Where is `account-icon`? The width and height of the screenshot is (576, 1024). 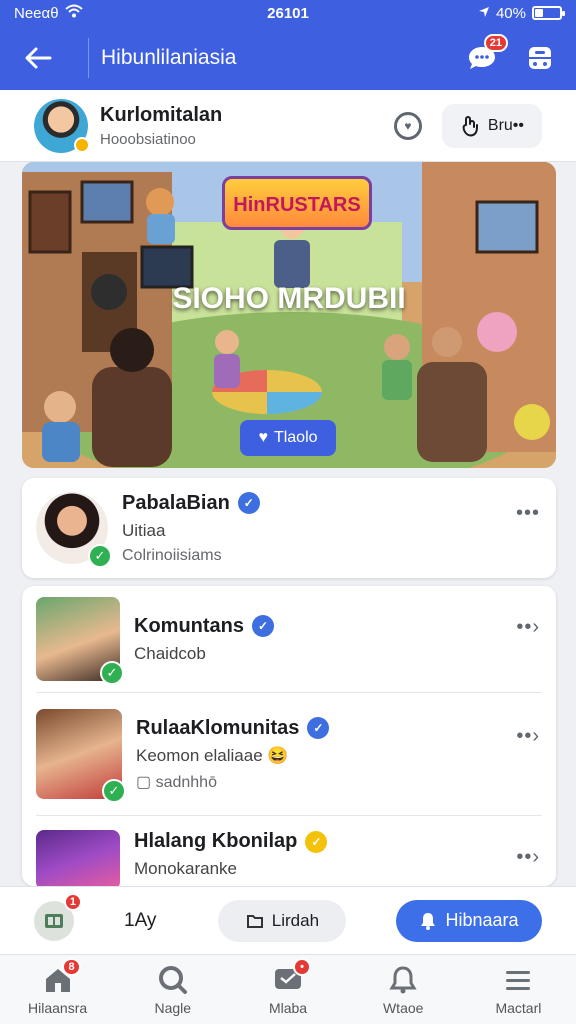
account-icon is located at coordinates (540, 58).